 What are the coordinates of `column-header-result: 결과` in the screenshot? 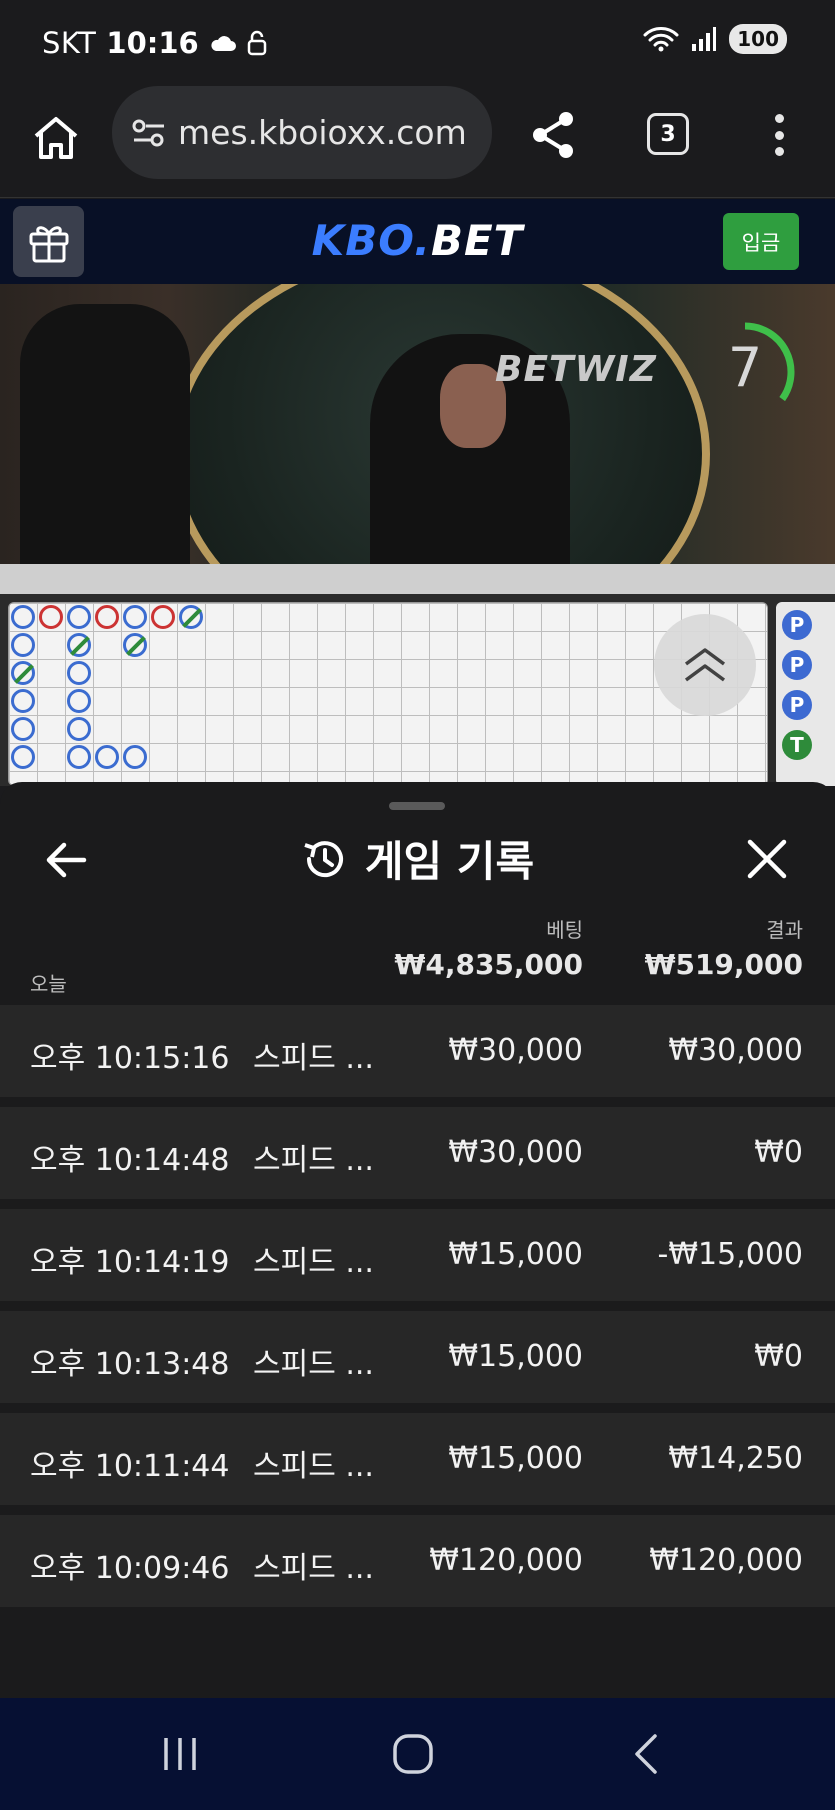 It's located at (784, 930).